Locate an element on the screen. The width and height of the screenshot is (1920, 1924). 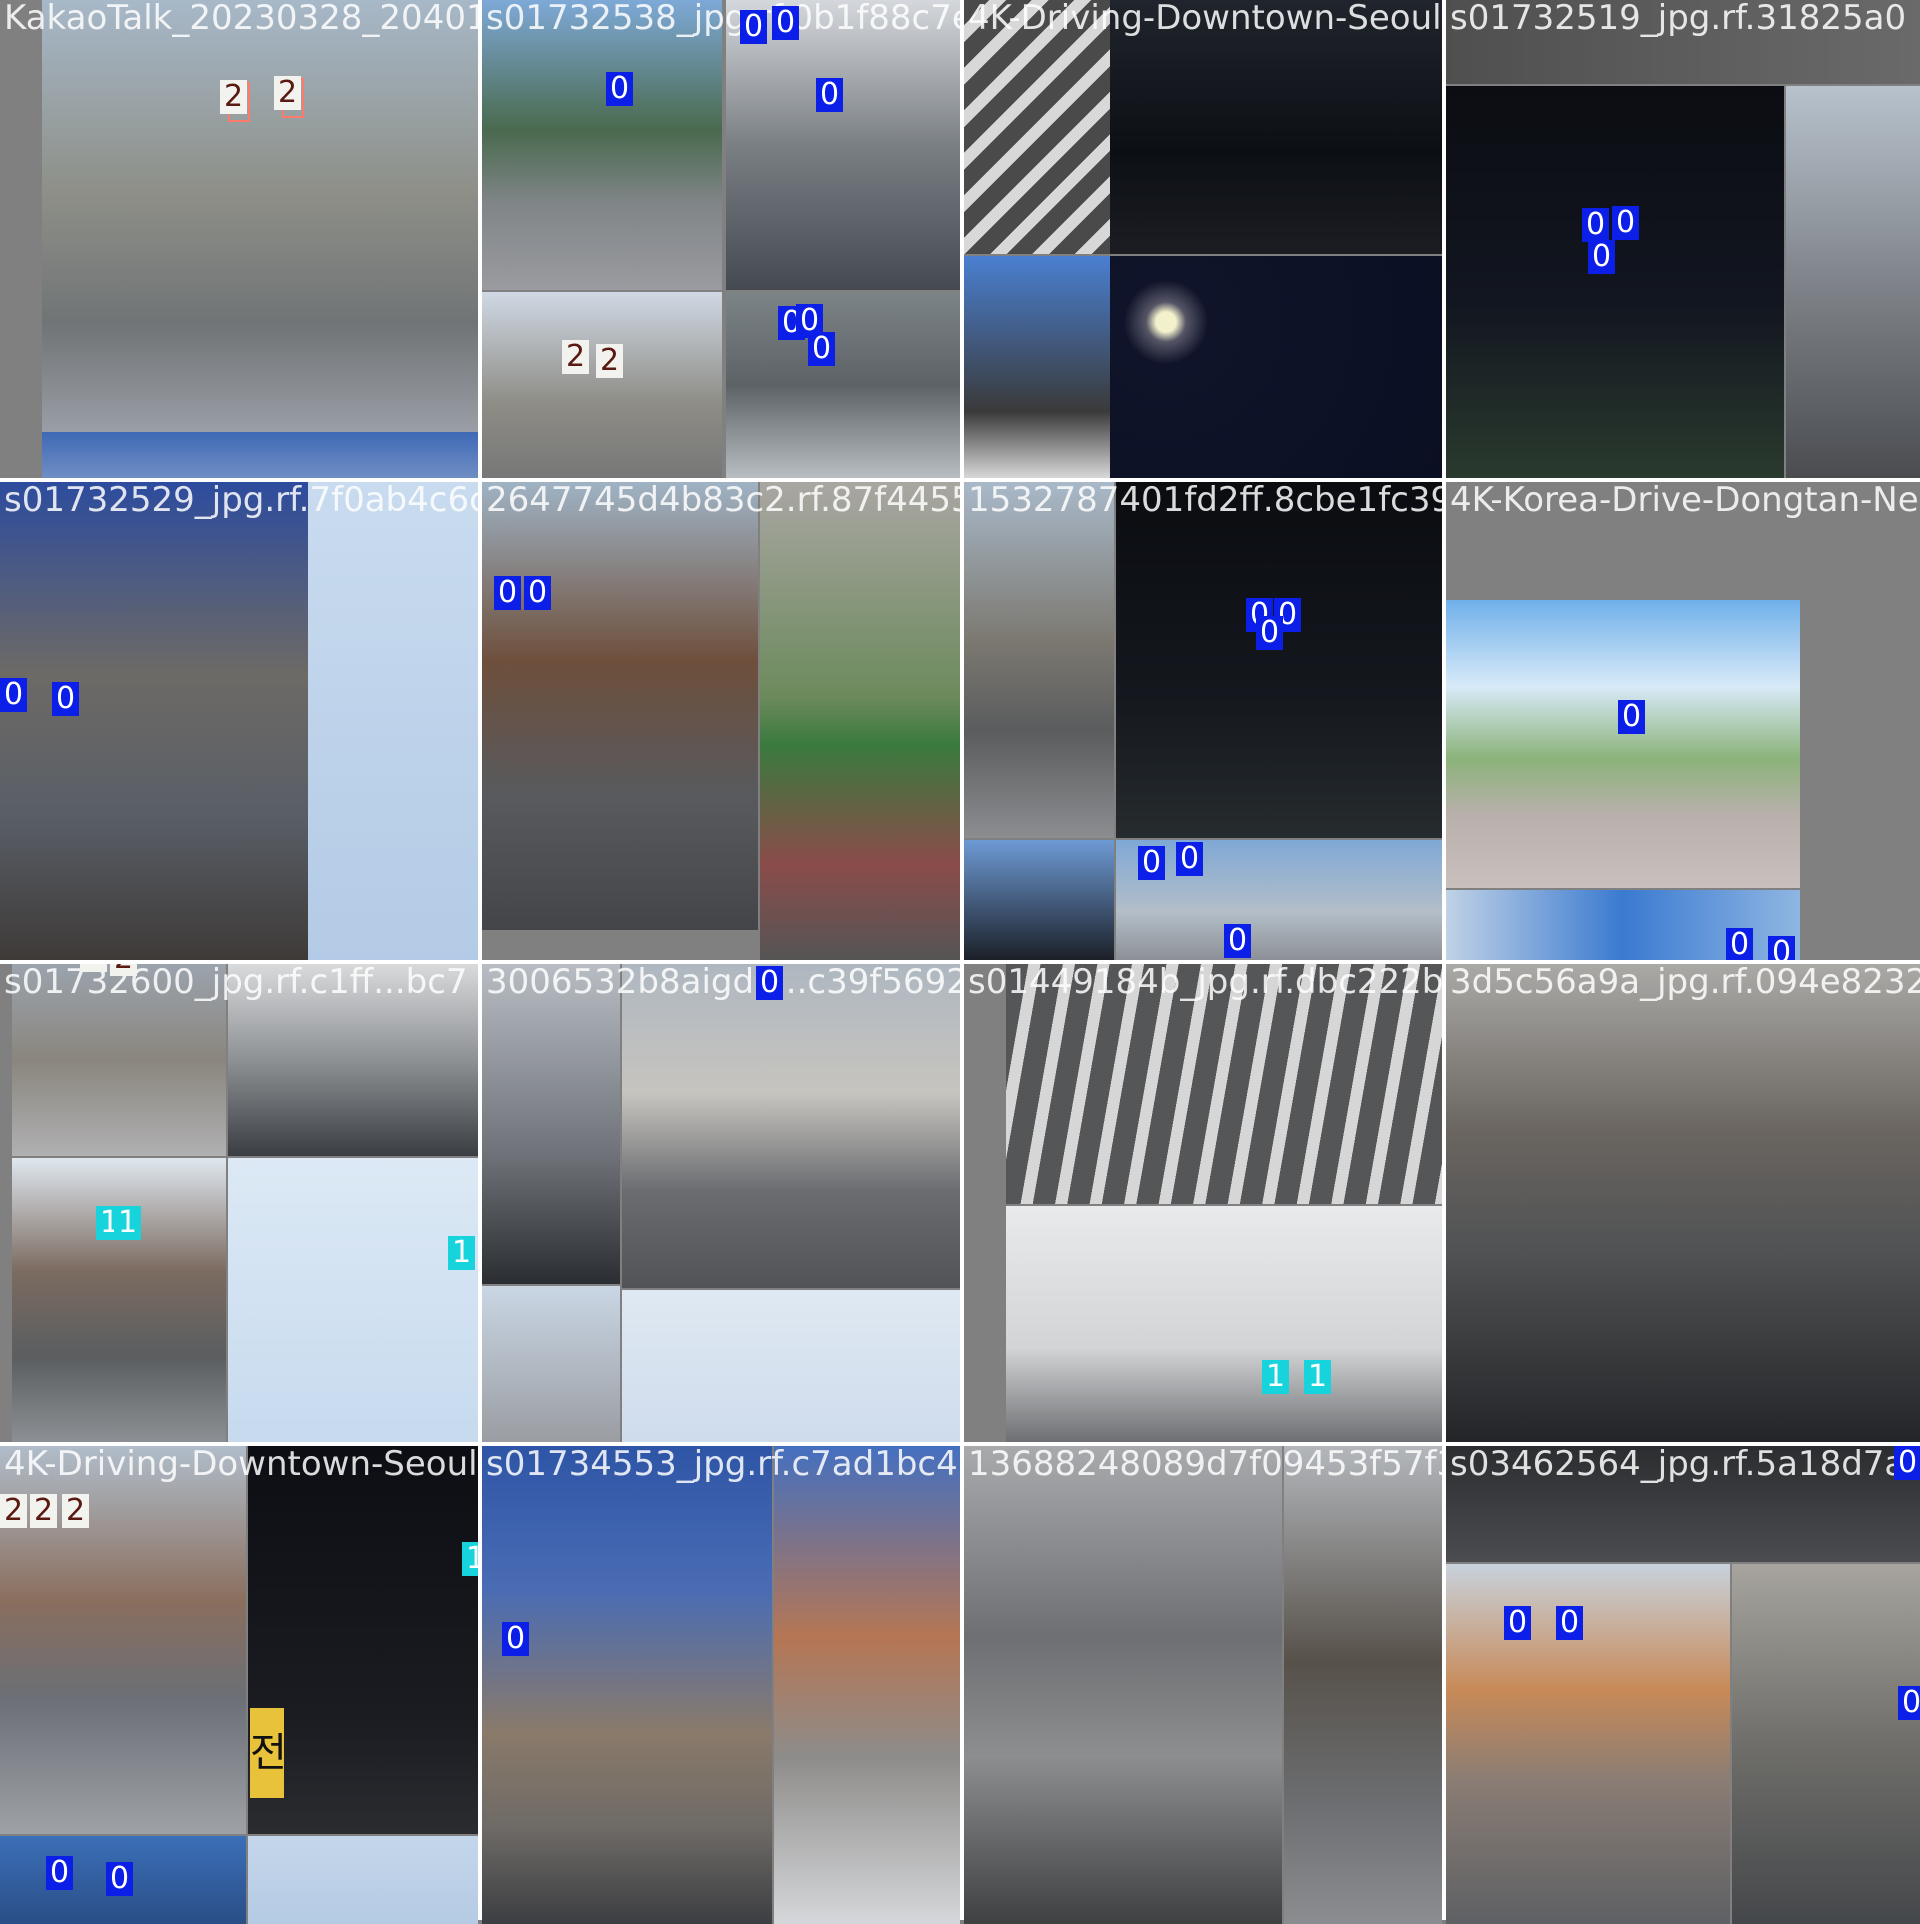
mosaic-tile-8: 4K-Korea-Drive-Dongtan-Ne 0 0 0 is located at coordinates (1683, 721).